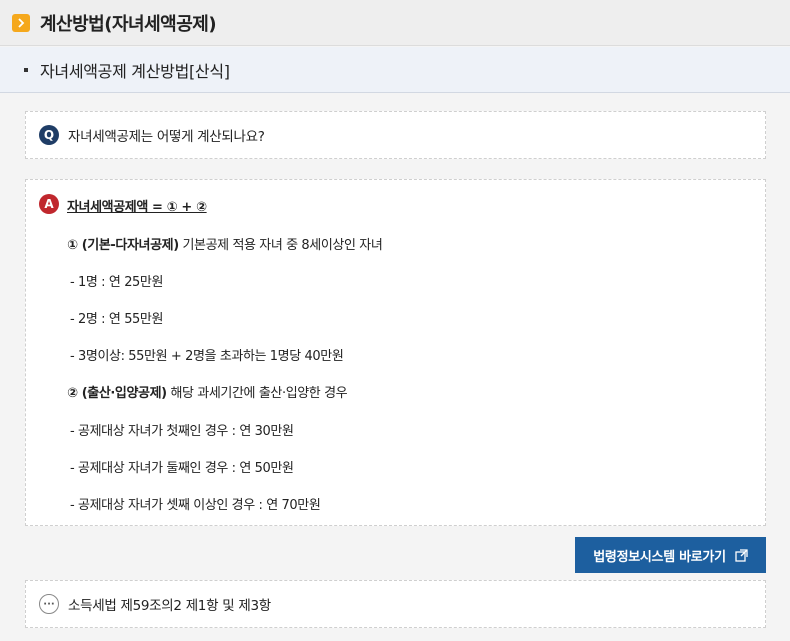 The image size is (790, 641). What do you see at coordinates (207, 356) in the screenshot?
I see `item1-line: - 3명이상: 55만원 + 2명을 초과하는 1명당 40만원` at bounding box center [207, 356].